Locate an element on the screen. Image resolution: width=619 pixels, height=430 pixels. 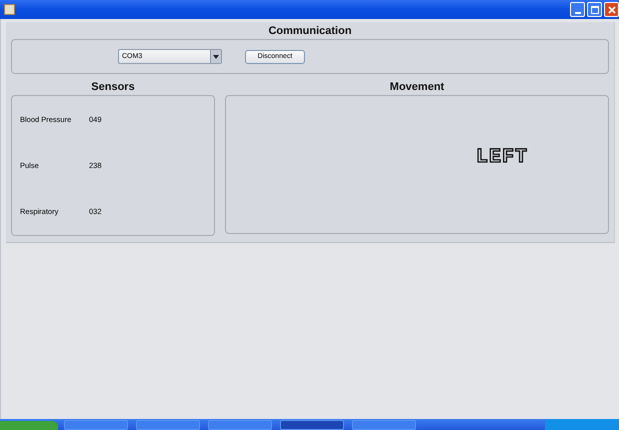
caret-icon is located at coordinates (216, 56).